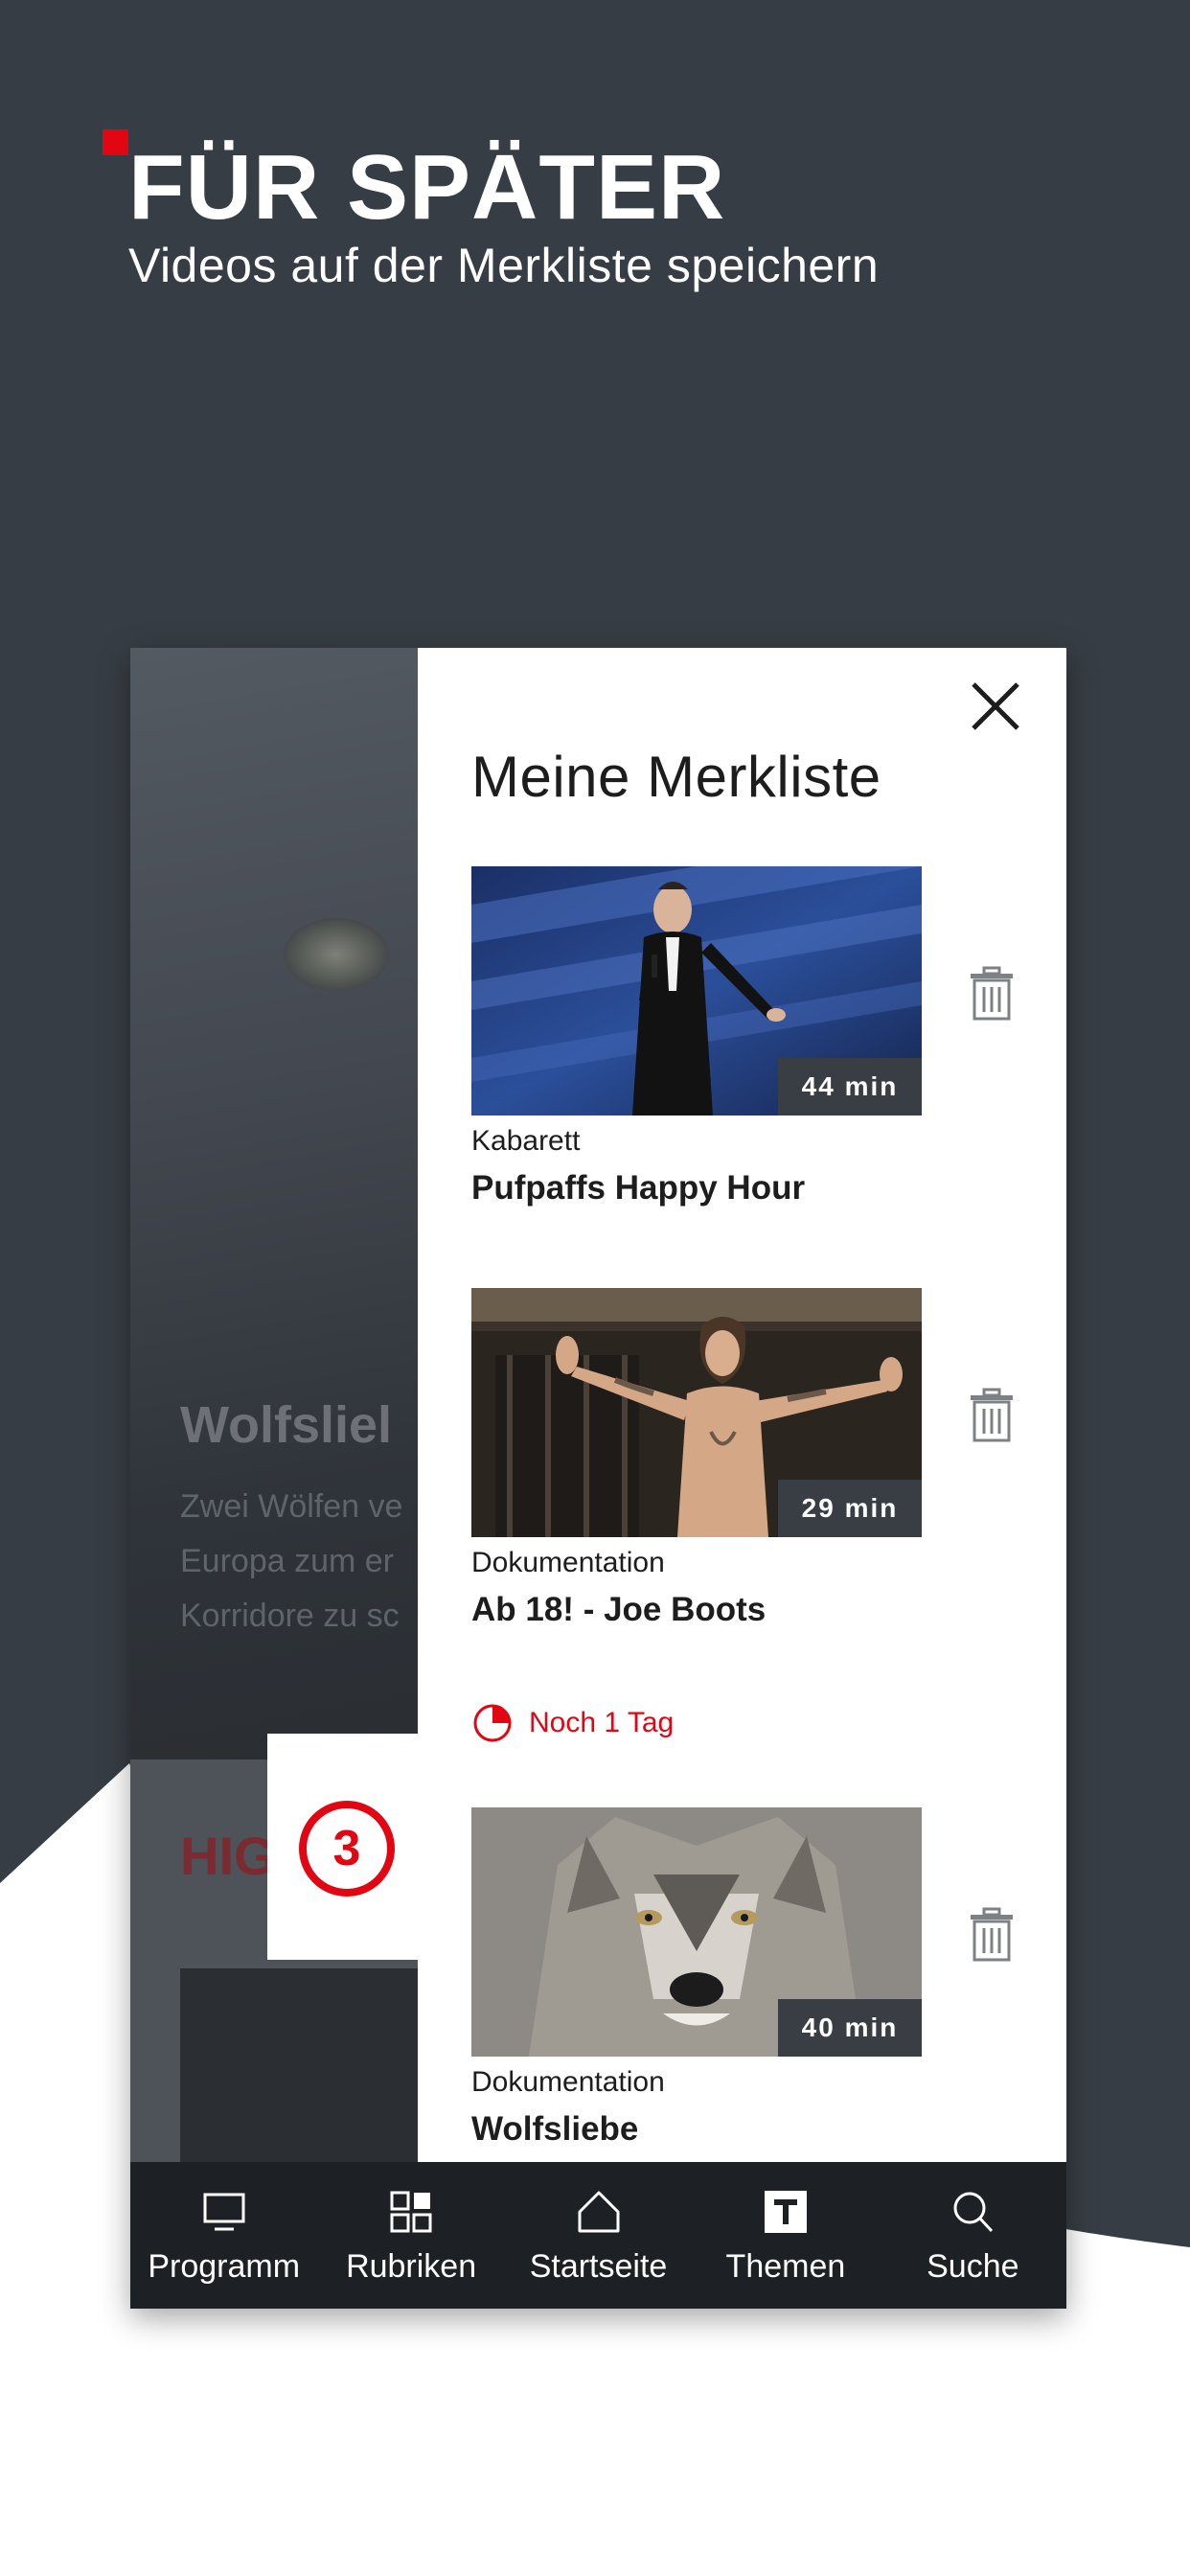 The width and height of the screenshot is (1190, 2576). Describe the element at coordinates (697, 1412) in the screenshot. I see `video-thumbnail: 29 min` at that location.